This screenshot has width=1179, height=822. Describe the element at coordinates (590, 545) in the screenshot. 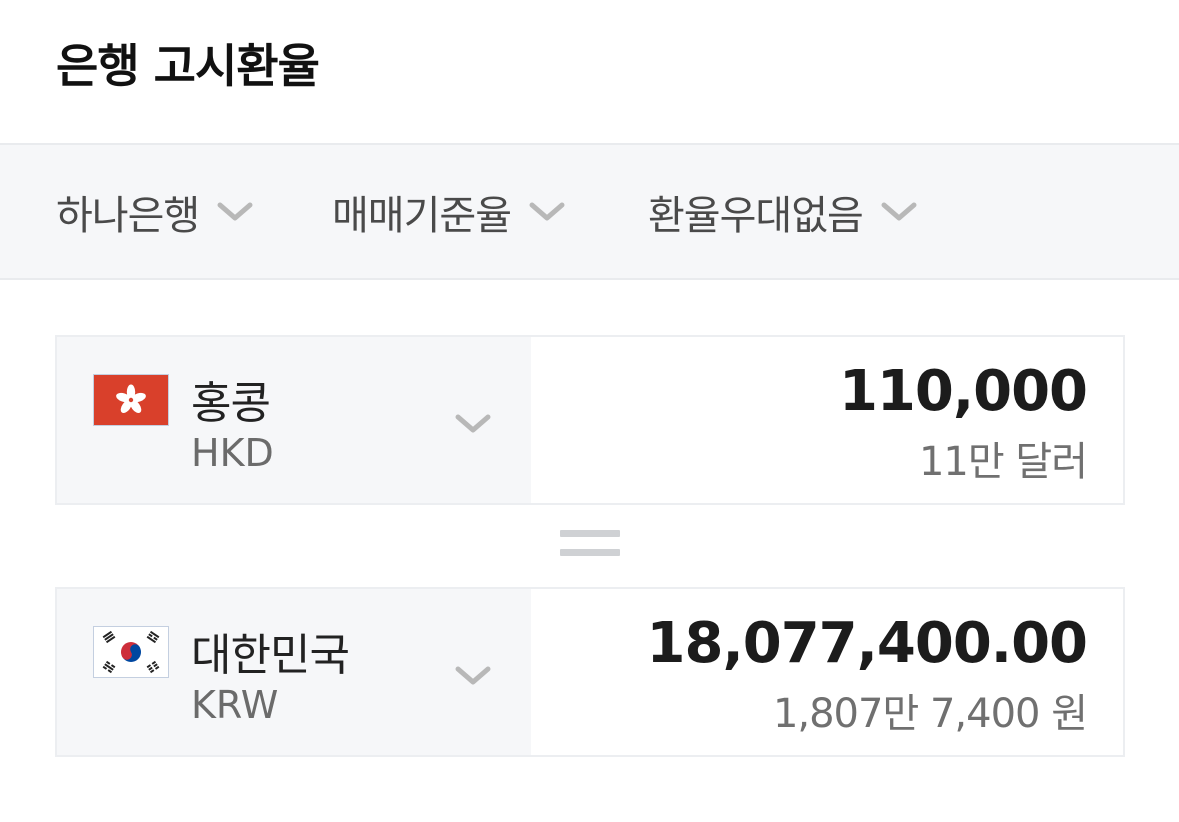

I see `equals-icon` at that location.